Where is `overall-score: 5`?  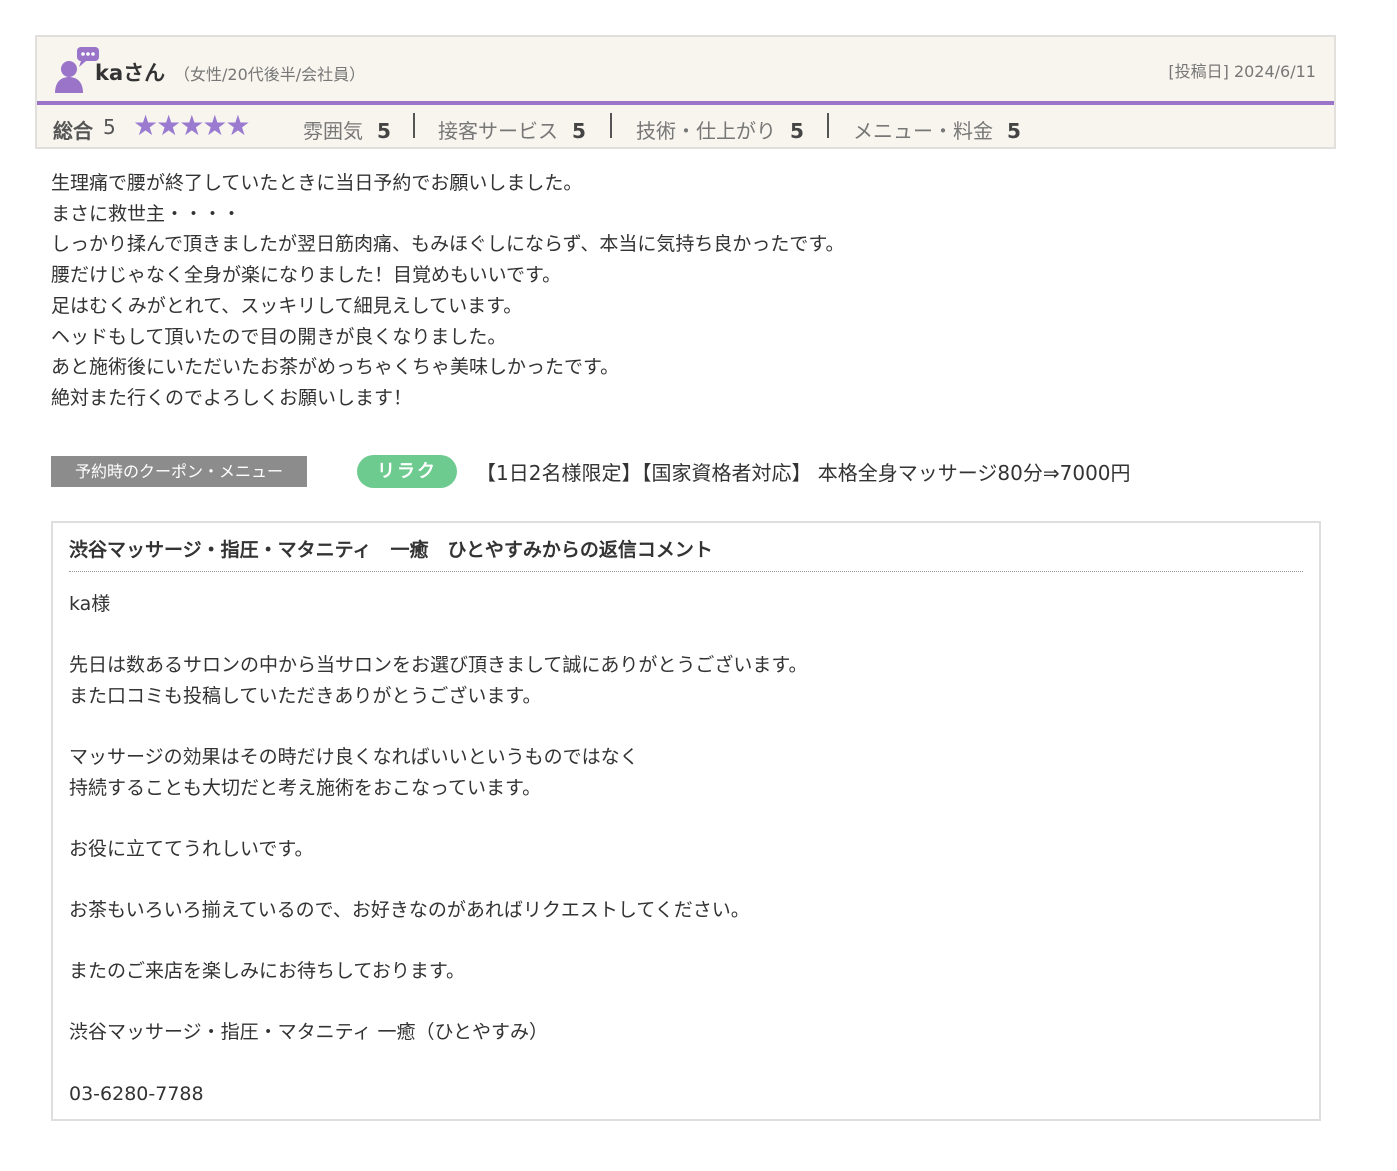 overall-score: 5 is located at coordinates (109, 127).